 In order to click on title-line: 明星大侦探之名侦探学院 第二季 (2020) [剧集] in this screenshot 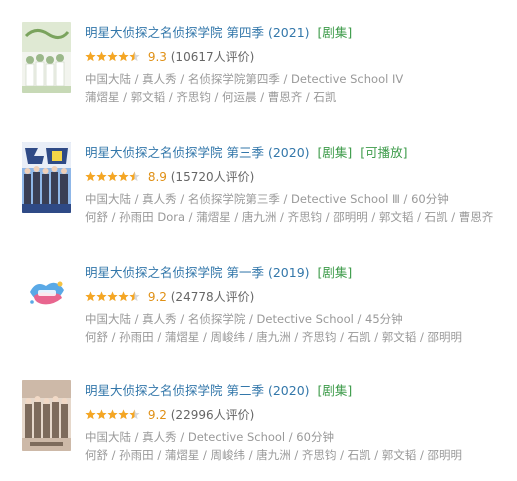, I will do `click(297, 391)`.